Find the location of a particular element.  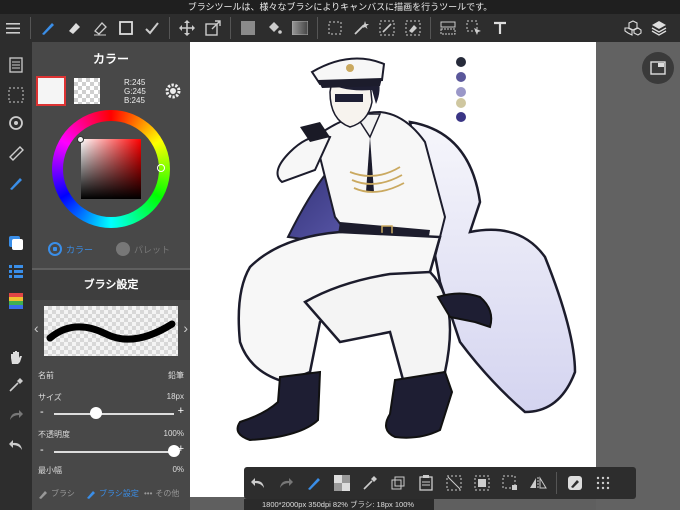

fill-check-icon is located at coordinates (152, 28).